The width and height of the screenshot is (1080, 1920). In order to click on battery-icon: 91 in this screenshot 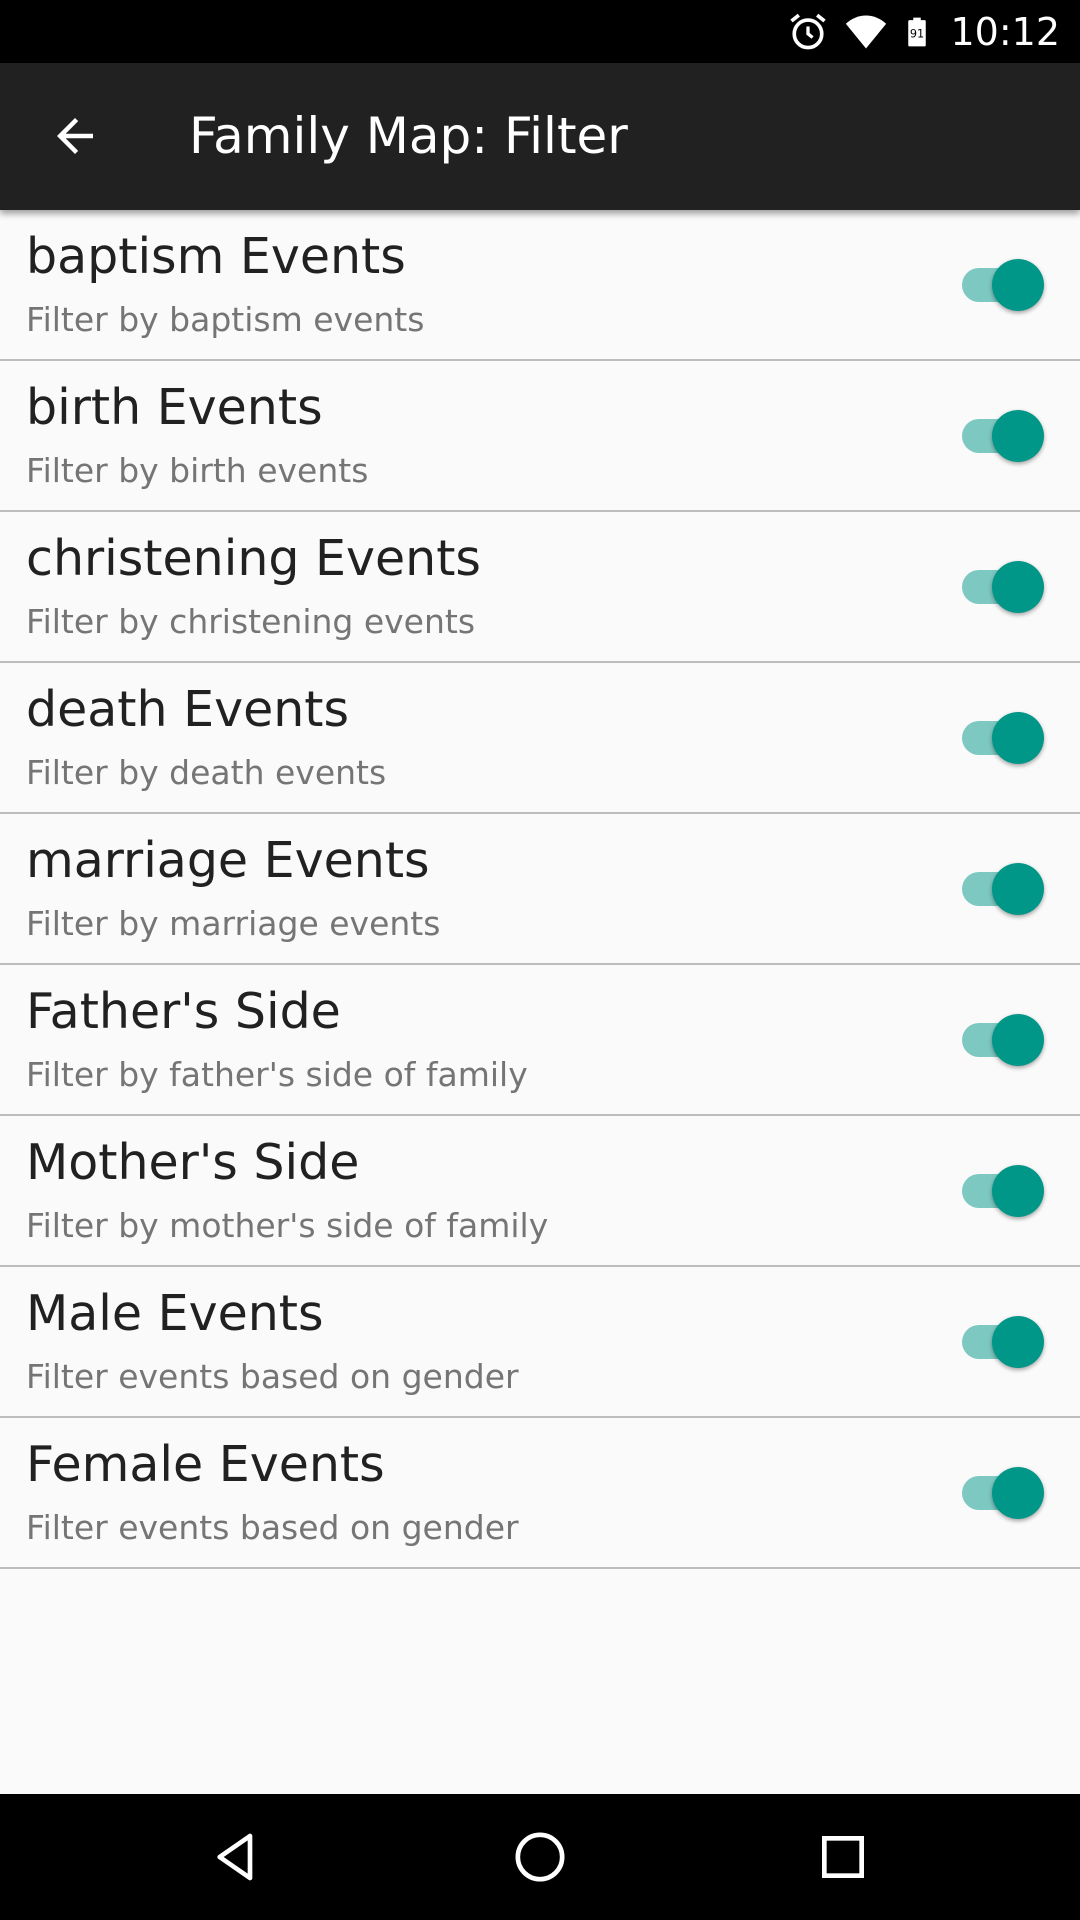, I will do `click(917, 31)`.